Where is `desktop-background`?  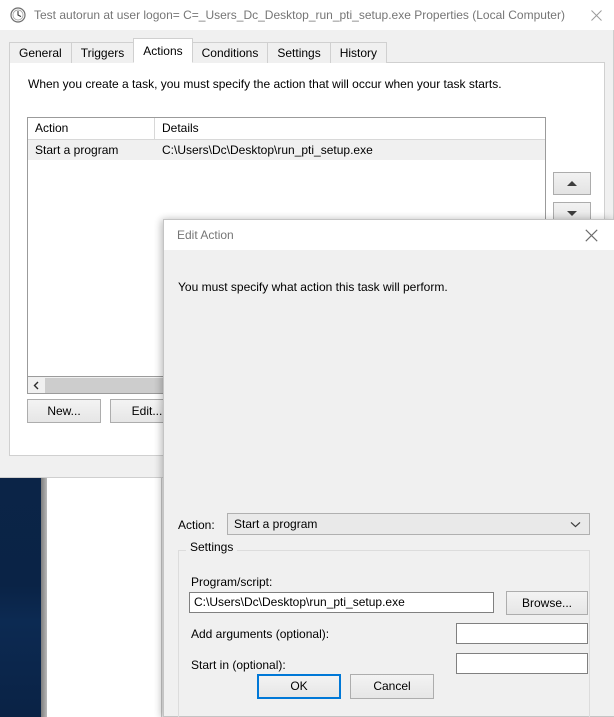 desktop-background is located at coordinates (20, 597).